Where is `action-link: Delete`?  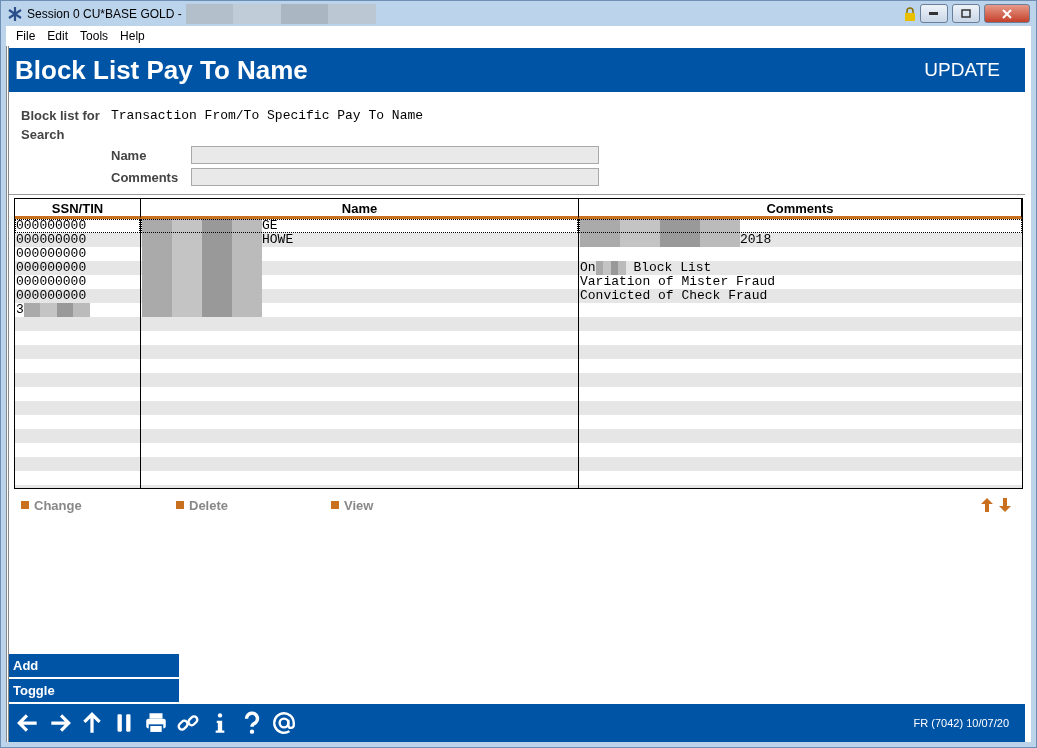 action-link: Delete is located at coordinates (253, 505).